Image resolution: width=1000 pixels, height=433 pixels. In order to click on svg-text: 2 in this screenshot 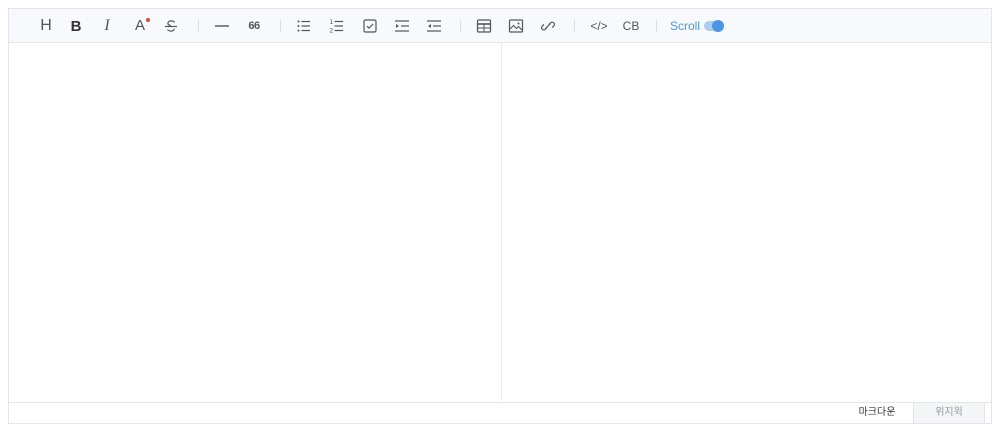, I will do `click(332, 31)`.